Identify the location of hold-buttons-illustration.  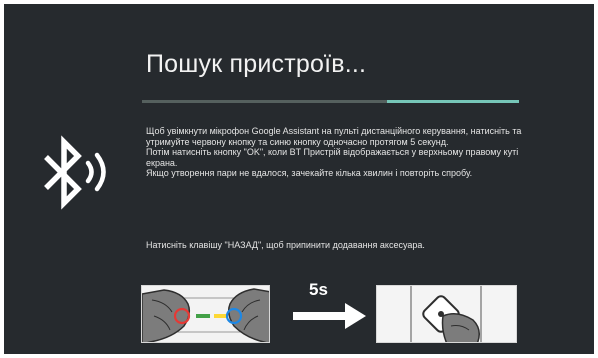
(205, 314).